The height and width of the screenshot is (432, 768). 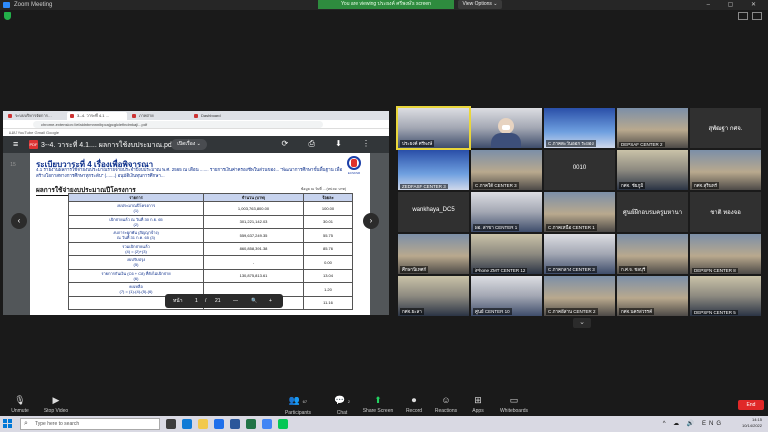 I want to click on participant-name-label: DEPSAF CENTER 2, so click(x=642, y=144).